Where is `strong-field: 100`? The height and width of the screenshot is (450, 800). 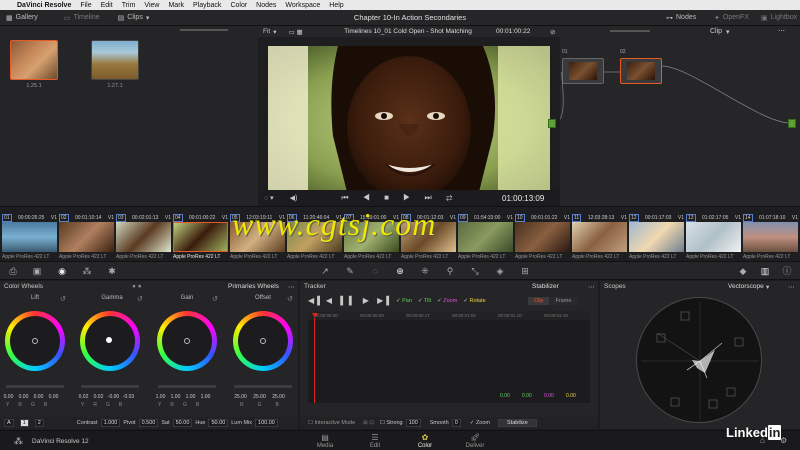 strong-field: 100 is located at coordinates (413, 423).